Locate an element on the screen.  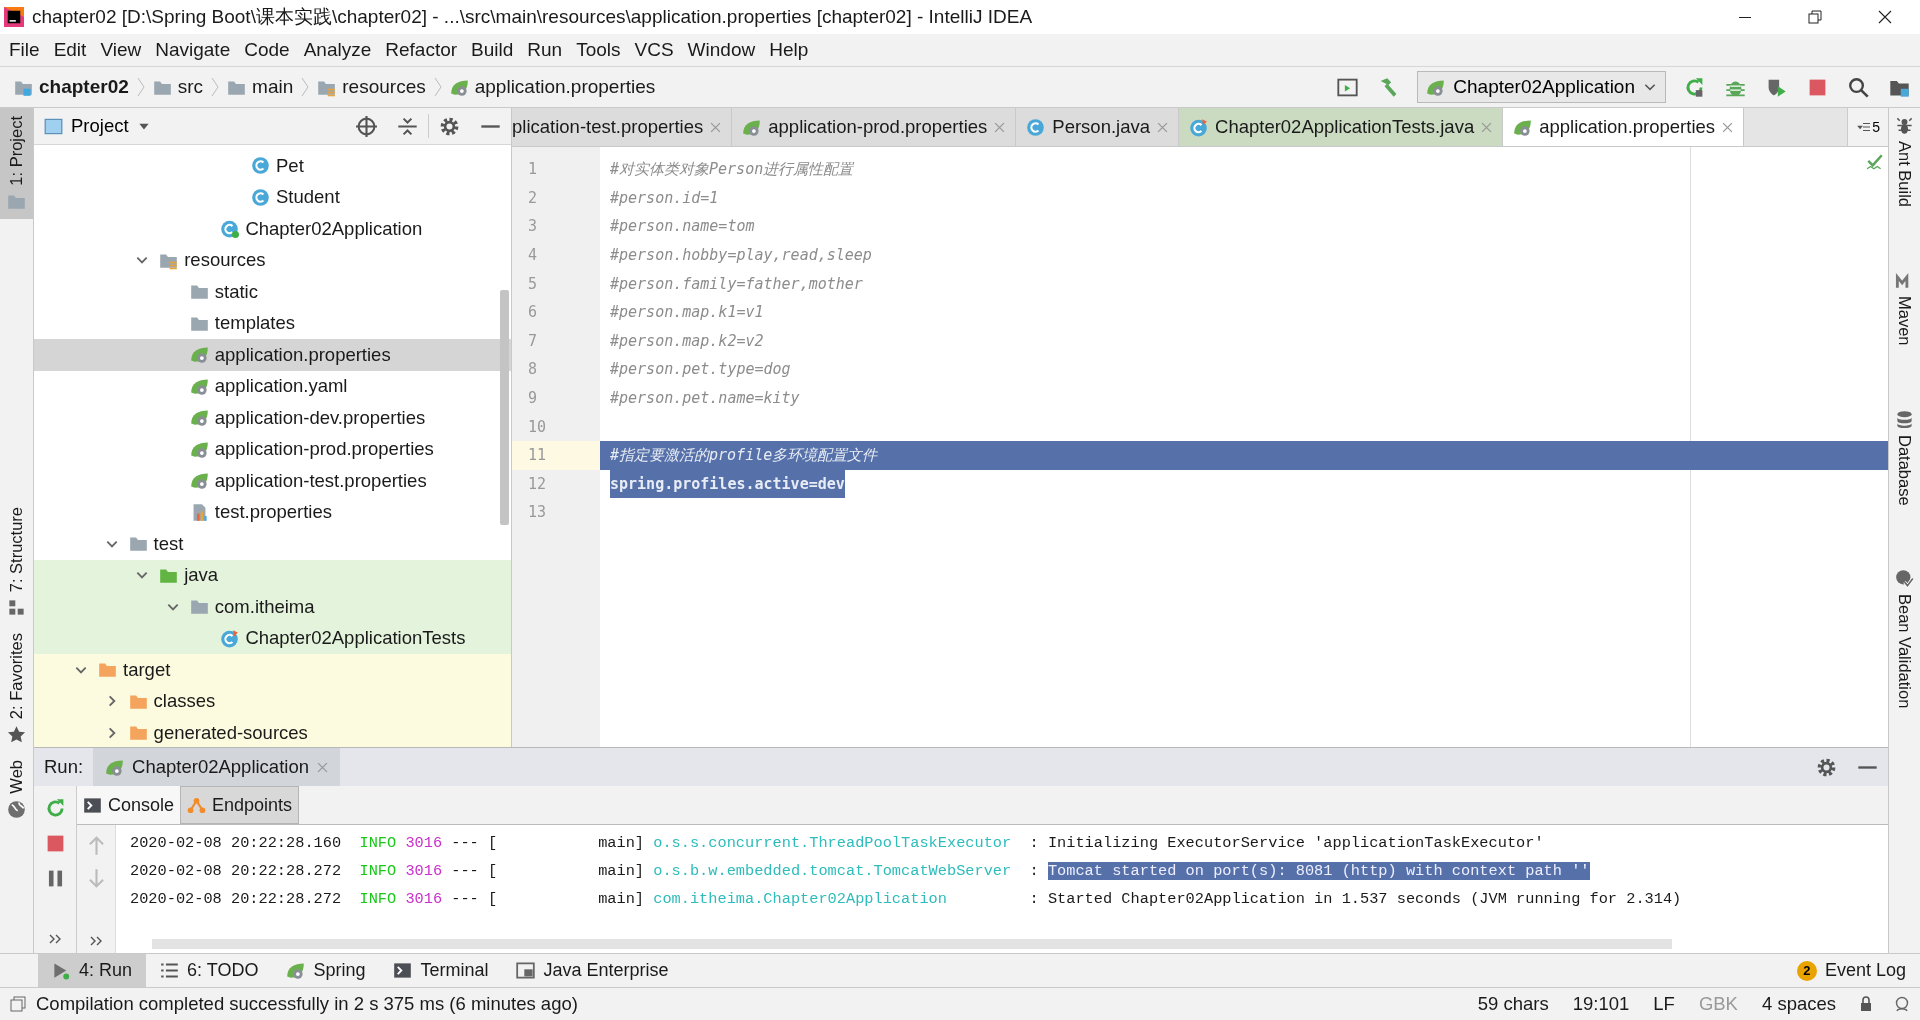
tool-window-tab: Database is located at coordinates (1904, 457).